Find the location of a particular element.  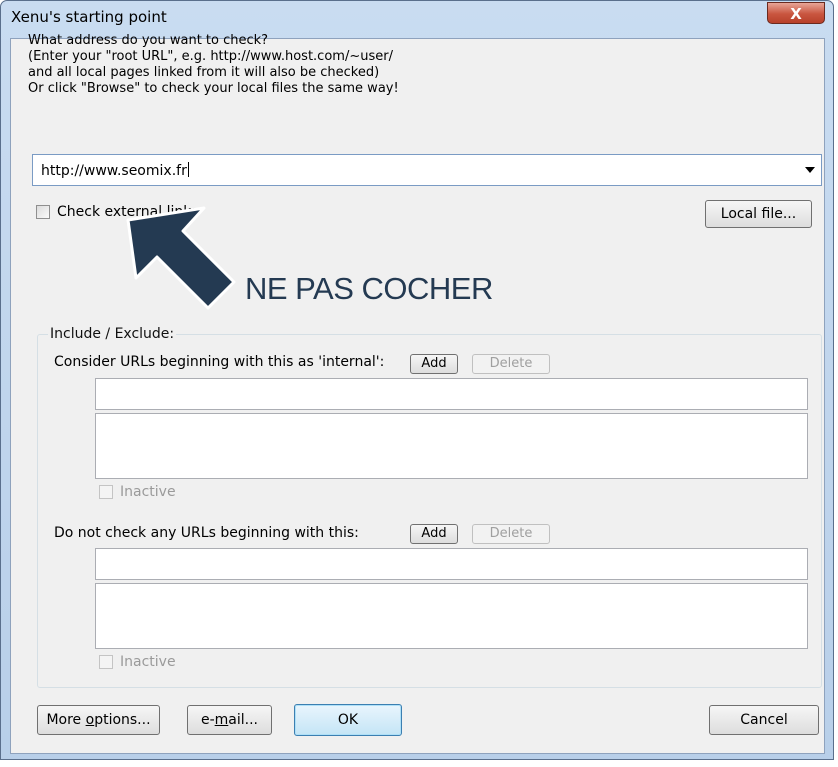

internal-url-list is located at coordinates (451, 446).